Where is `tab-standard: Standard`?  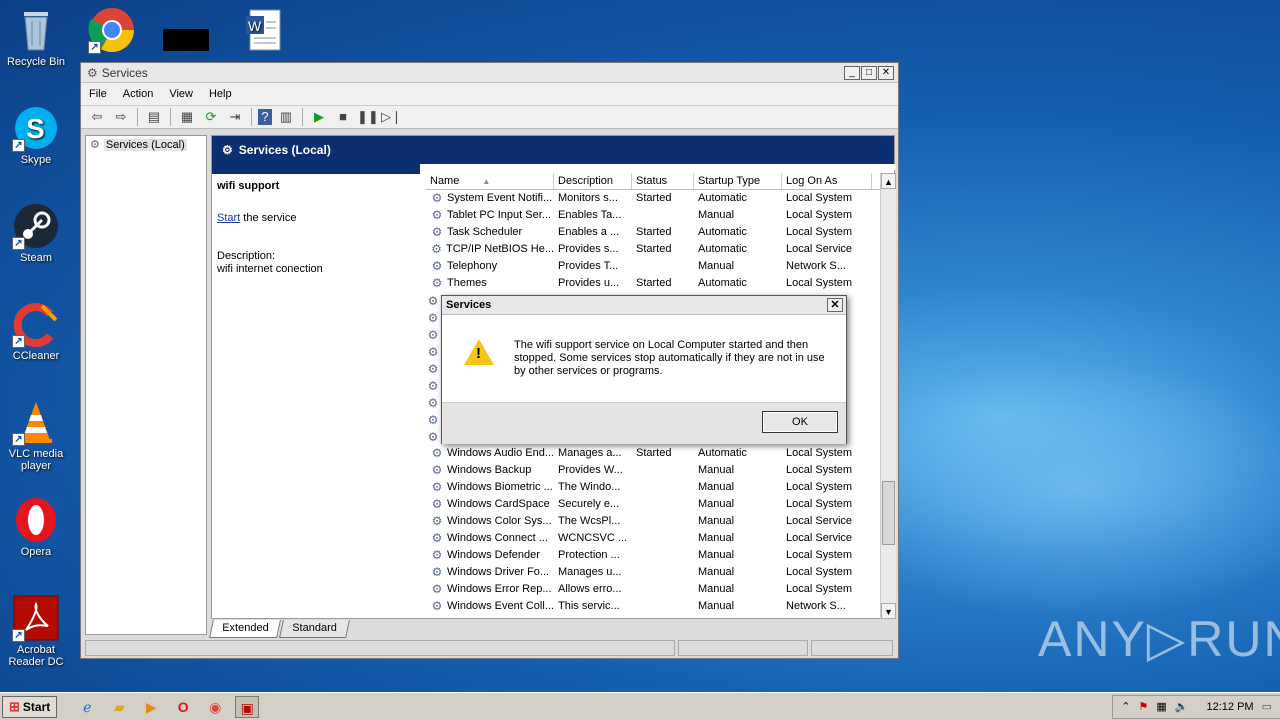
tab-standard: Standard is located at coordinates (315, 629).